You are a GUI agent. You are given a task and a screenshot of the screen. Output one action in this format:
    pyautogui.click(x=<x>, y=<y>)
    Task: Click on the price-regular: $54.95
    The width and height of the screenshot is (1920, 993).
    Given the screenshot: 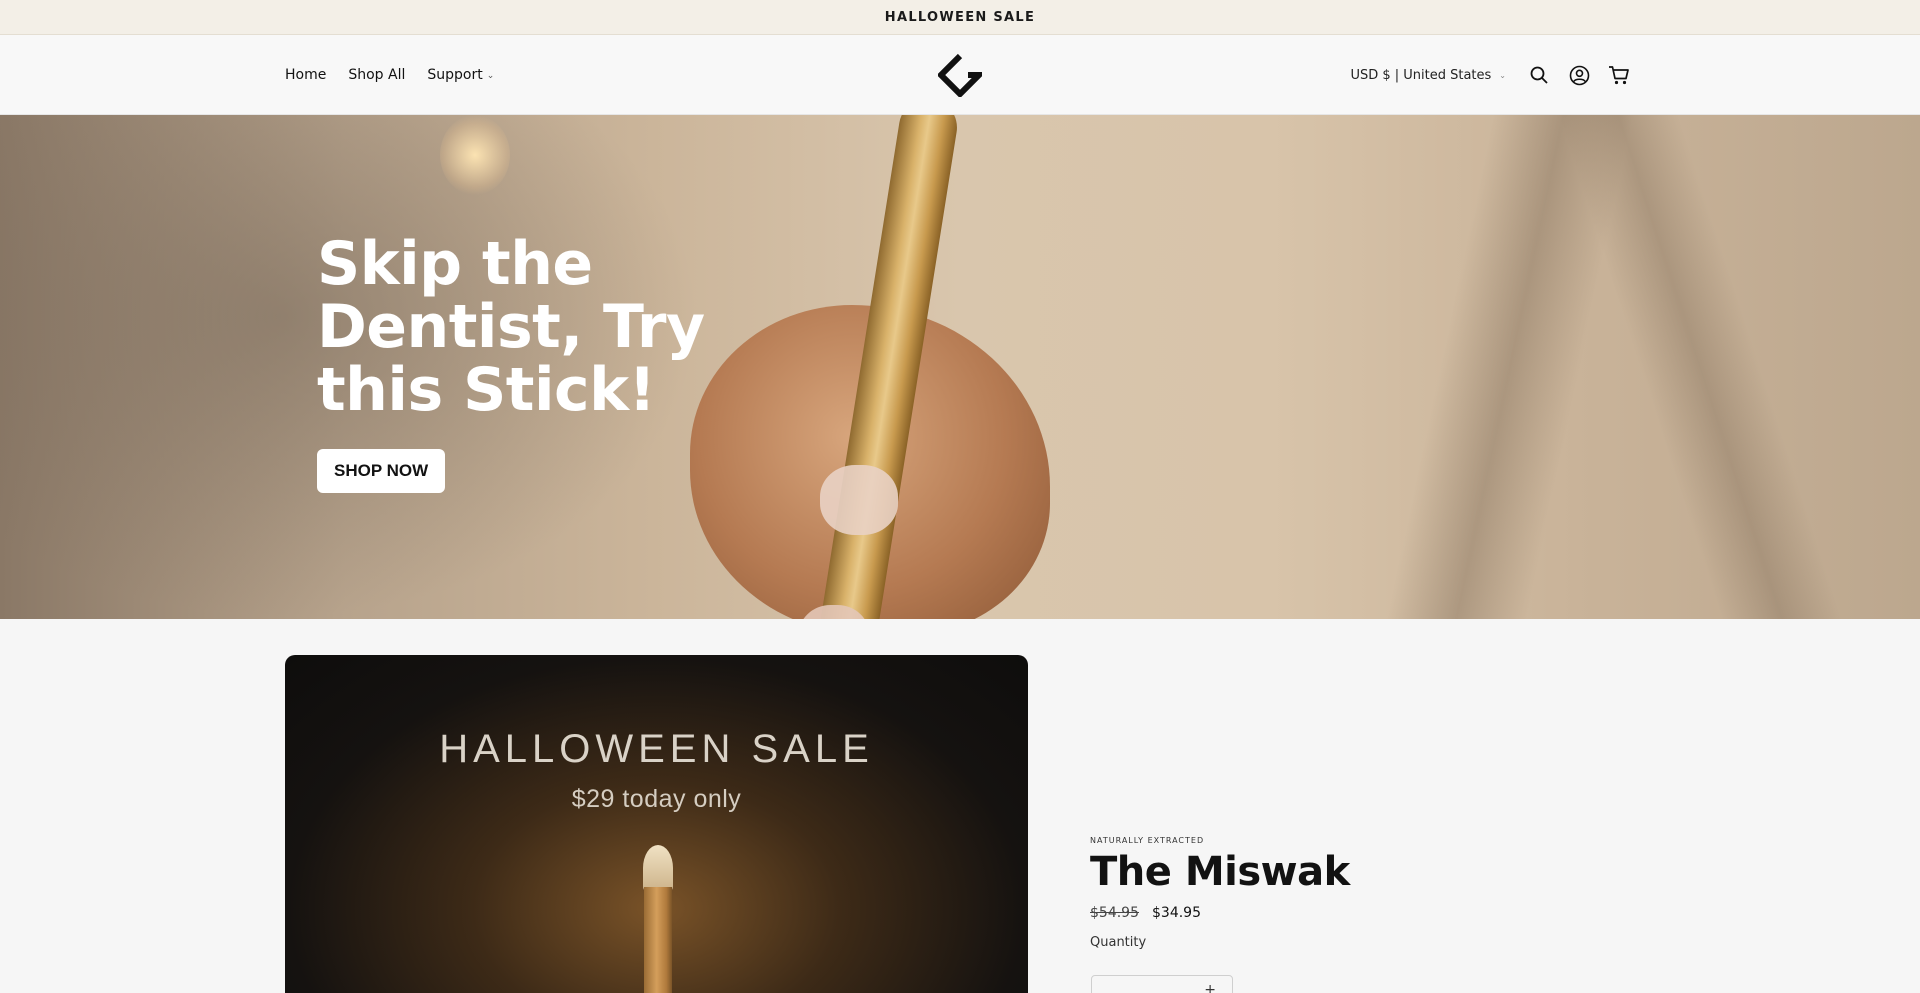 What is the action you would take?
    pyautogui.click(x=1114, y=913)
    